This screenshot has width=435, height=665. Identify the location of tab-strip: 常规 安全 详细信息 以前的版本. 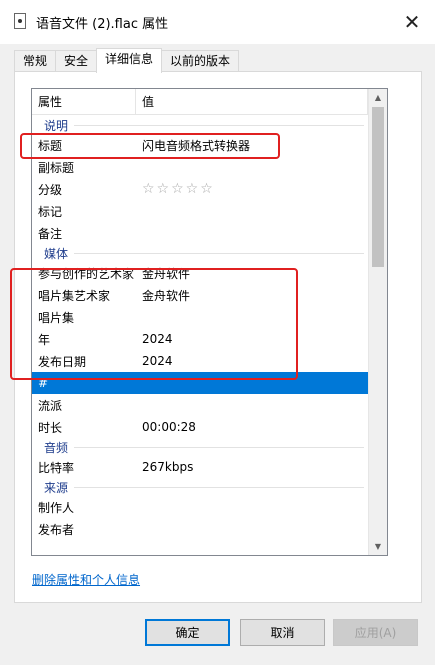
(127, 60).